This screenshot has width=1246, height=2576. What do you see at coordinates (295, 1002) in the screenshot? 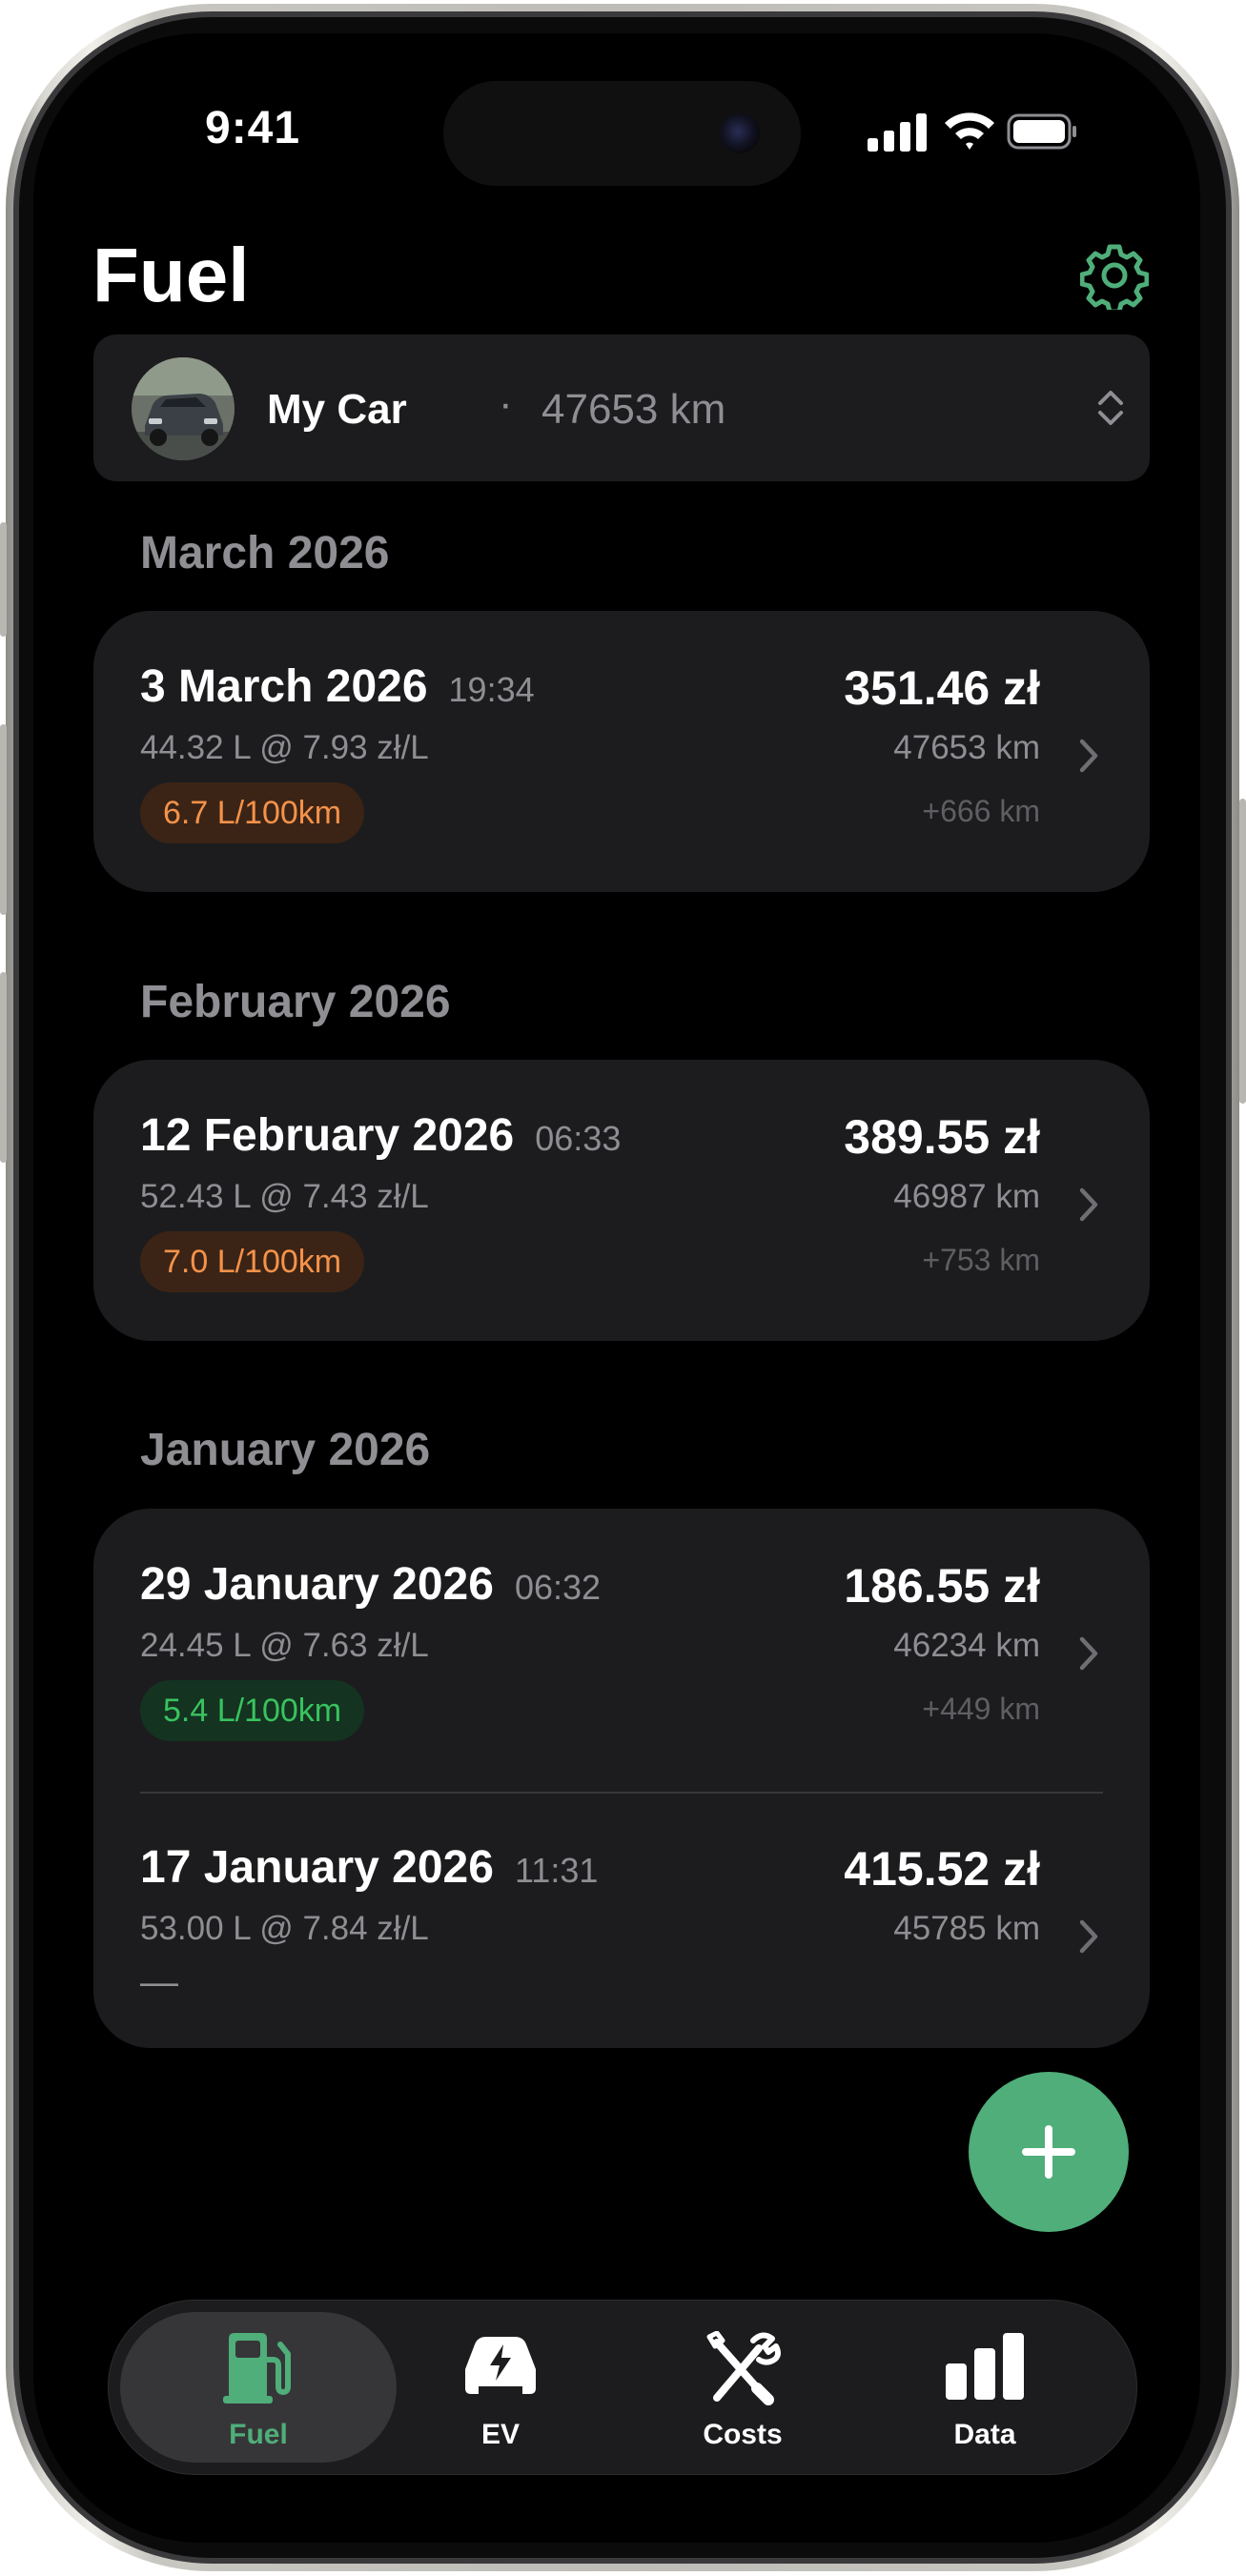
I see `section-header-february: February 2026` at bounding box center [295, 1002].